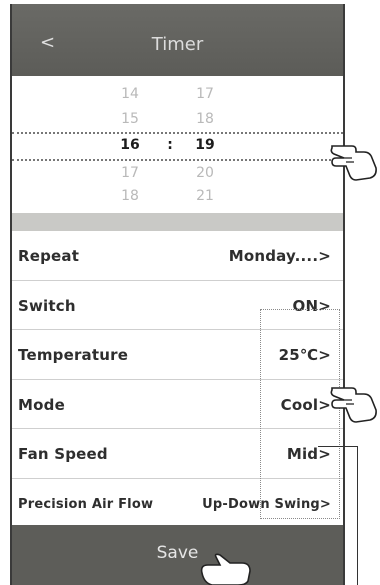 This screenshot has width=380, height=585. What do you see at coordinates (86, 504) in the screenshot?
I see `setting-label: Precision Air Flow` at bounding box center [86, 504].